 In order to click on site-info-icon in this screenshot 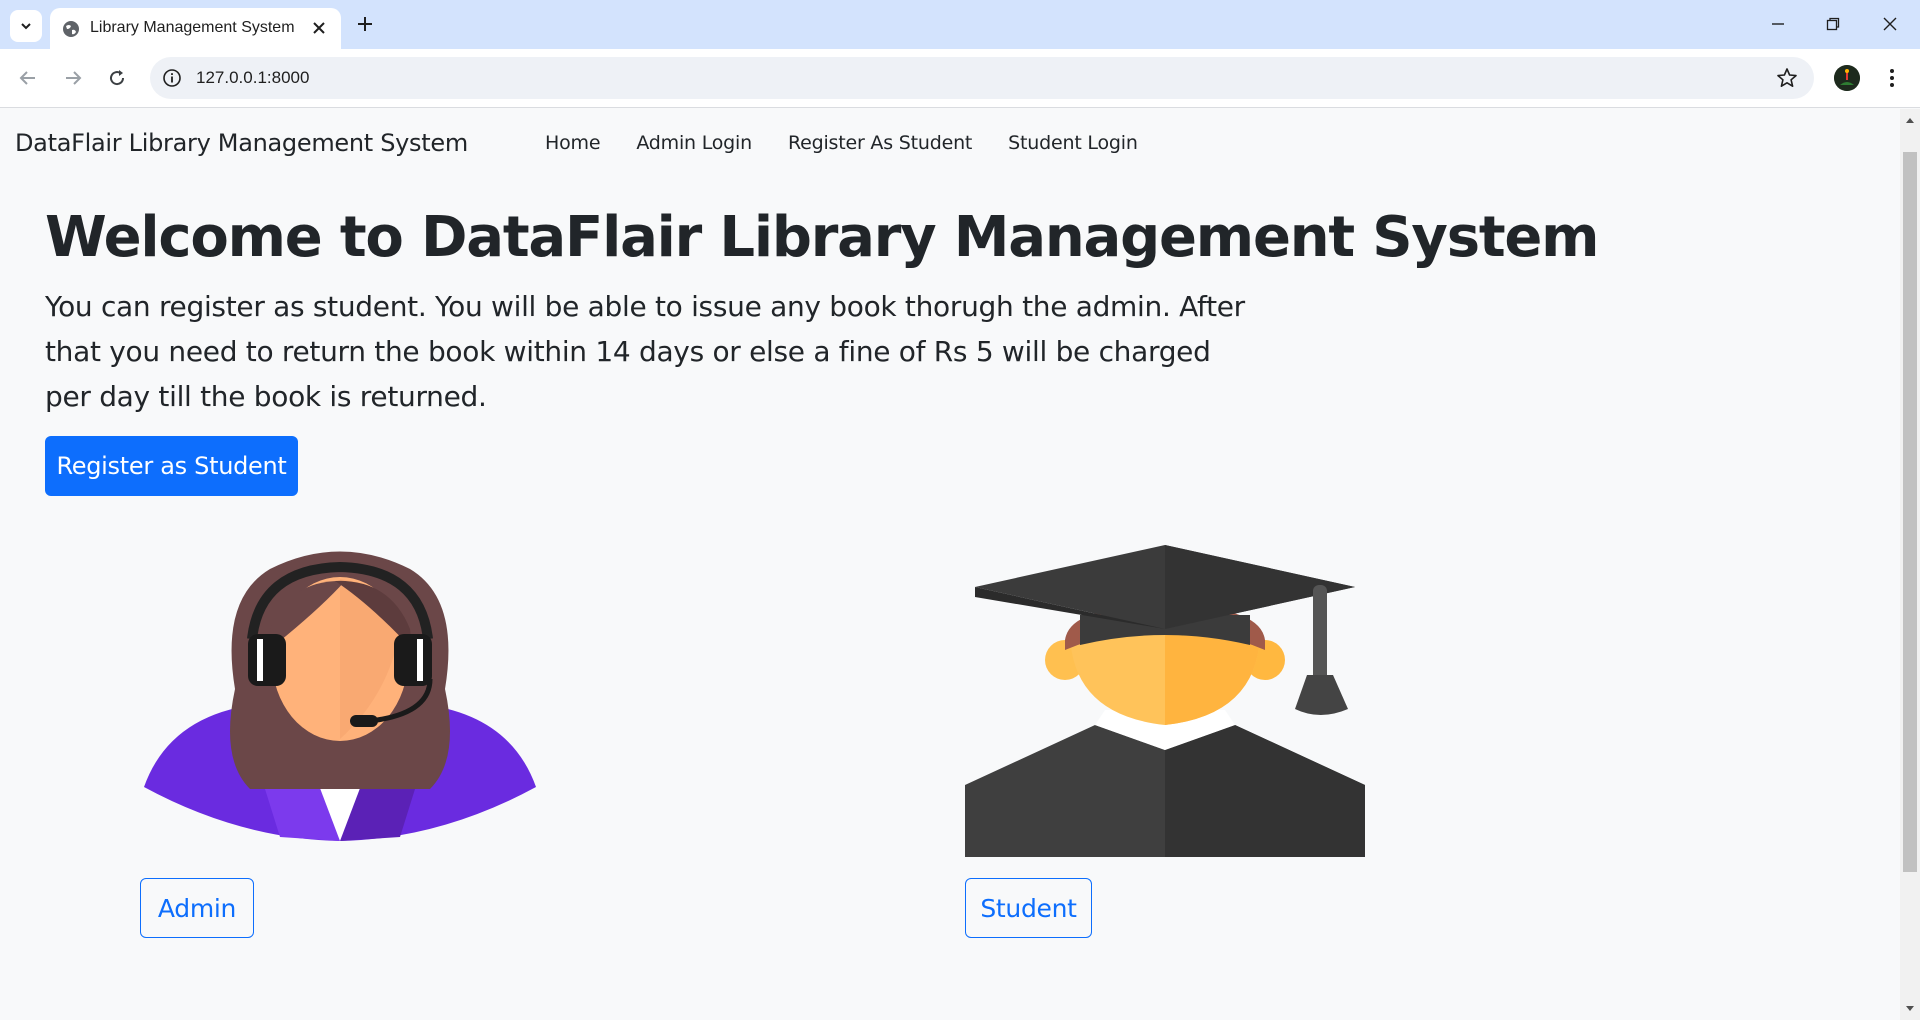, I will do `click(172, 78)`.